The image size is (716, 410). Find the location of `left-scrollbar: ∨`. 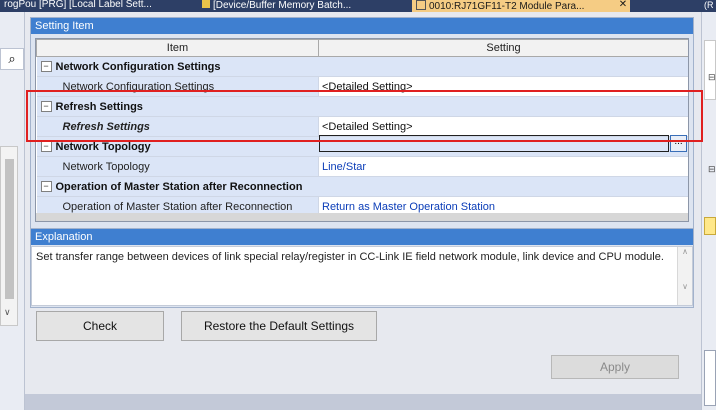

left-scrollbar: ∨ is located at coordinates (9, 236).